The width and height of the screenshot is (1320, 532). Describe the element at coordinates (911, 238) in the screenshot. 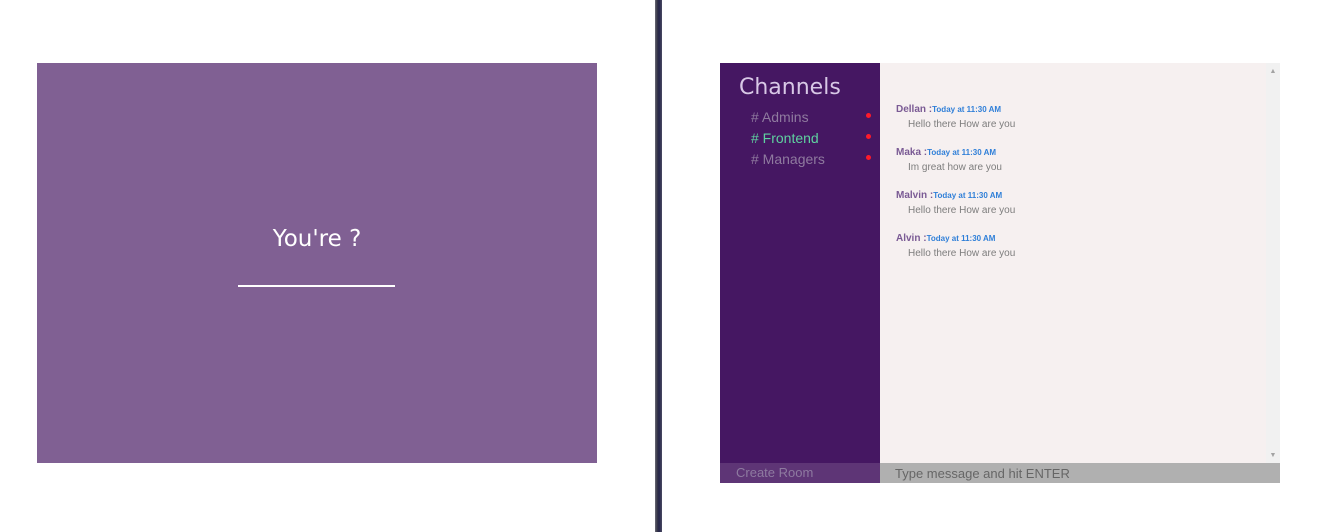

I see `message-author: Alvin :` at that location.